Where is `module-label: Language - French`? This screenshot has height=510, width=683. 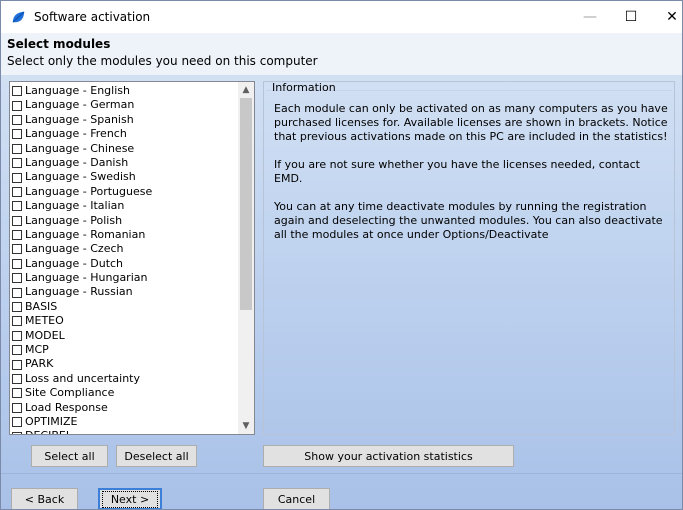
module-label: Language - French is located at coordinates (76, 134).